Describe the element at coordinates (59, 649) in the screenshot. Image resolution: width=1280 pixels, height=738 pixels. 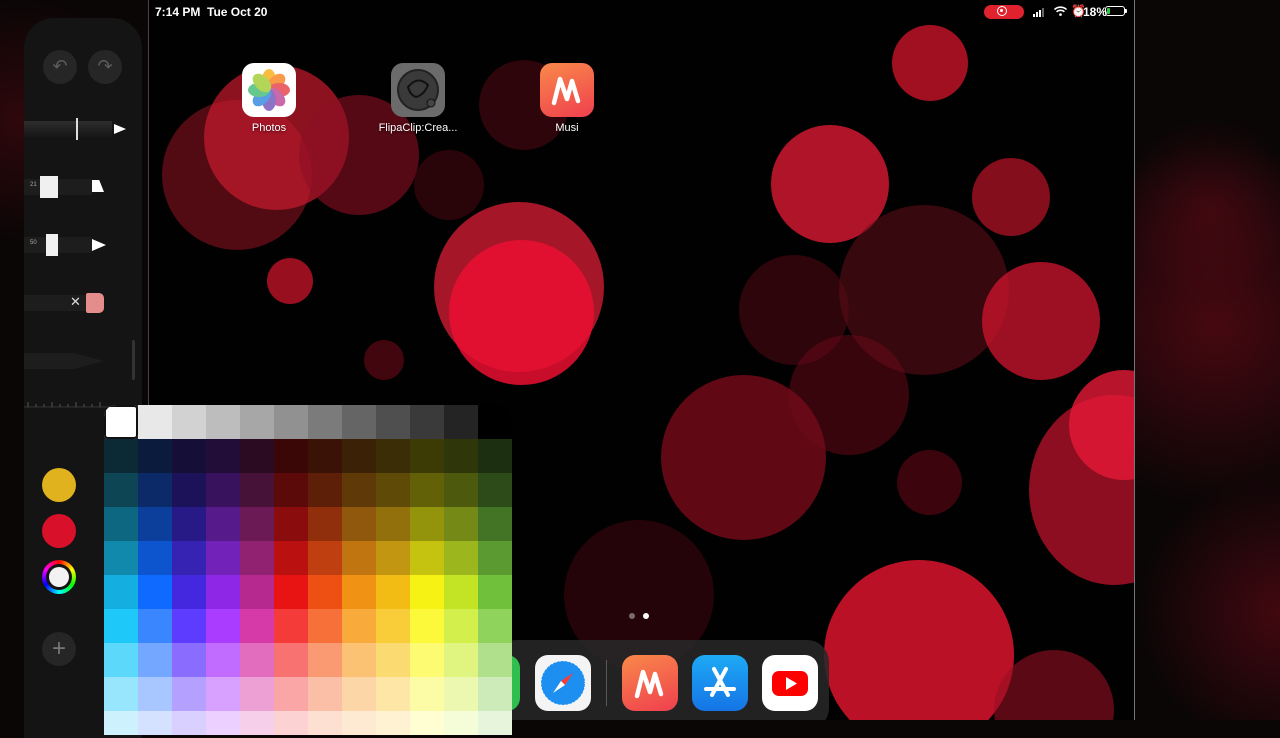
I see `add-button: +` at that location.